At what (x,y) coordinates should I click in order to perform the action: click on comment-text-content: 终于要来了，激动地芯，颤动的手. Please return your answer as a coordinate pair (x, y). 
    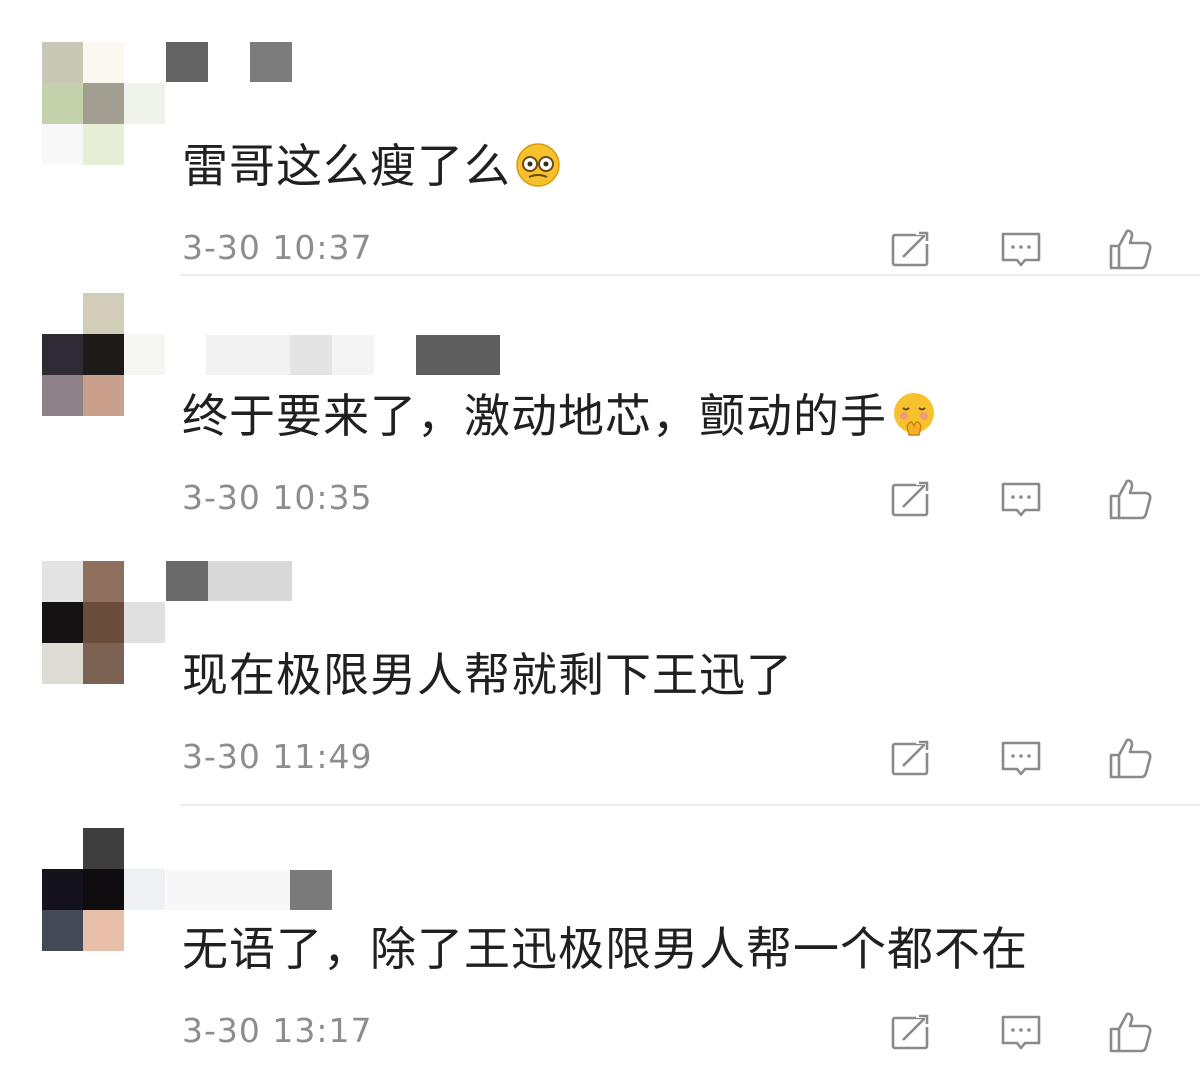
    Looking at the image, I should click on (534, 416).